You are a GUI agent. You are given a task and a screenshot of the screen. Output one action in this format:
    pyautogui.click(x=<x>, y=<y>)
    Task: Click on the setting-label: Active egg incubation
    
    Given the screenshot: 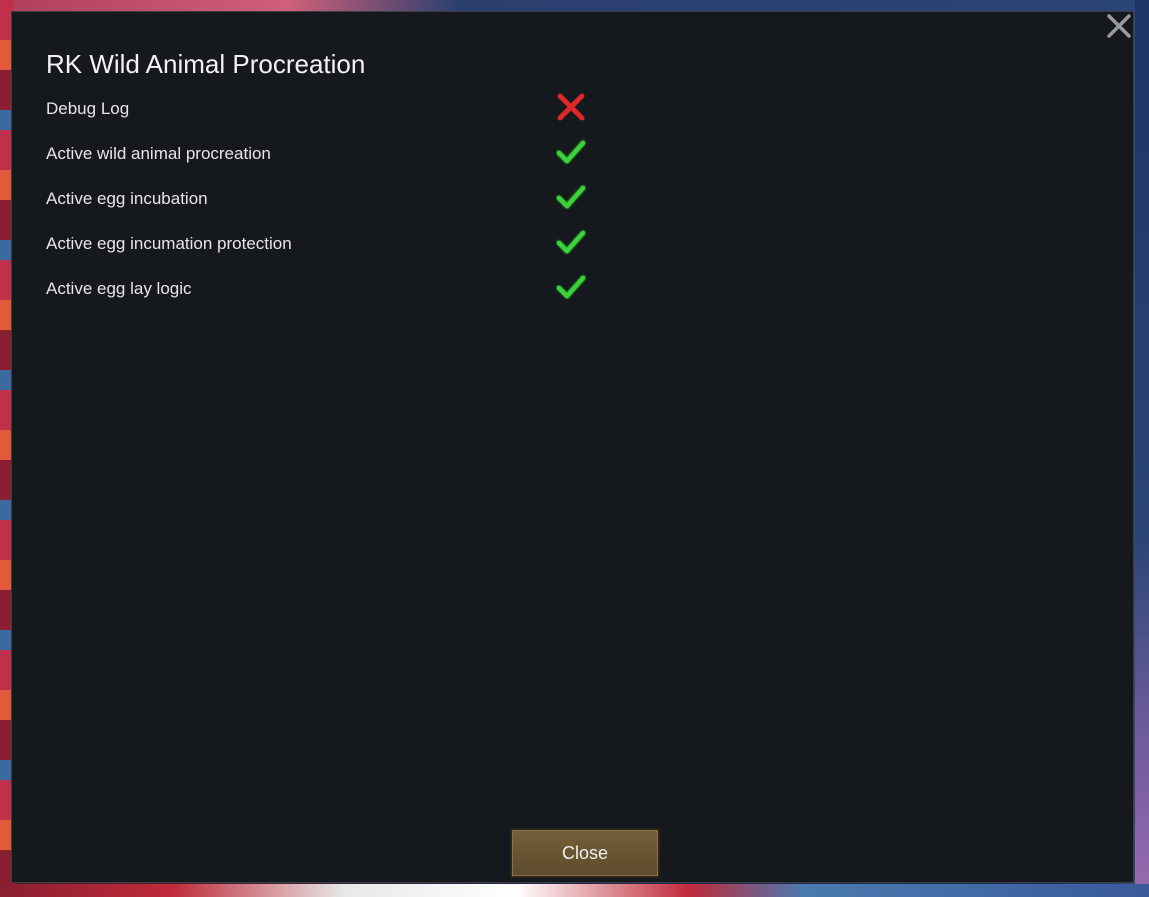 What is the action you would take?
    pyautogui.click(x=127, y=198)
    